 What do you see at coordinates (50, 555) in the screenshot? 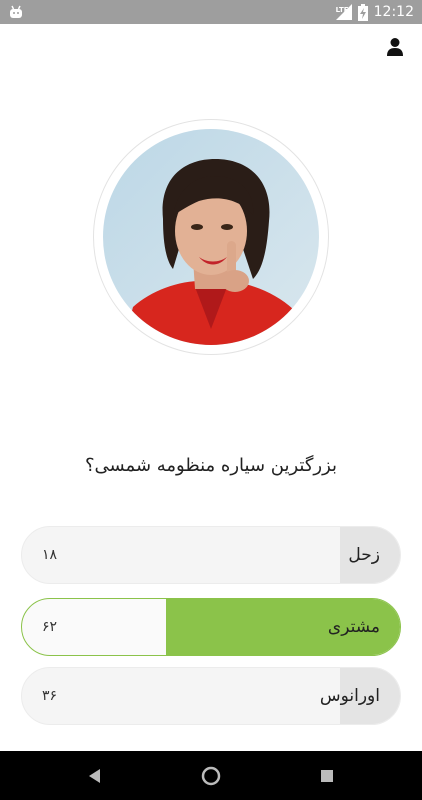
I see `answer-count: ۱۸` at bounding box center [50, 555].